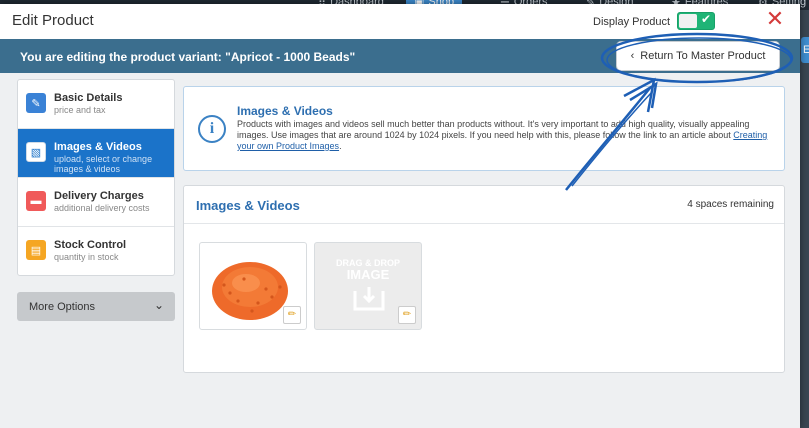 This screenshot has height=428, width=809. Describe the element at coordinates (285, 111) in the screenshot. I see `info-title: Images & Videos` at that location.